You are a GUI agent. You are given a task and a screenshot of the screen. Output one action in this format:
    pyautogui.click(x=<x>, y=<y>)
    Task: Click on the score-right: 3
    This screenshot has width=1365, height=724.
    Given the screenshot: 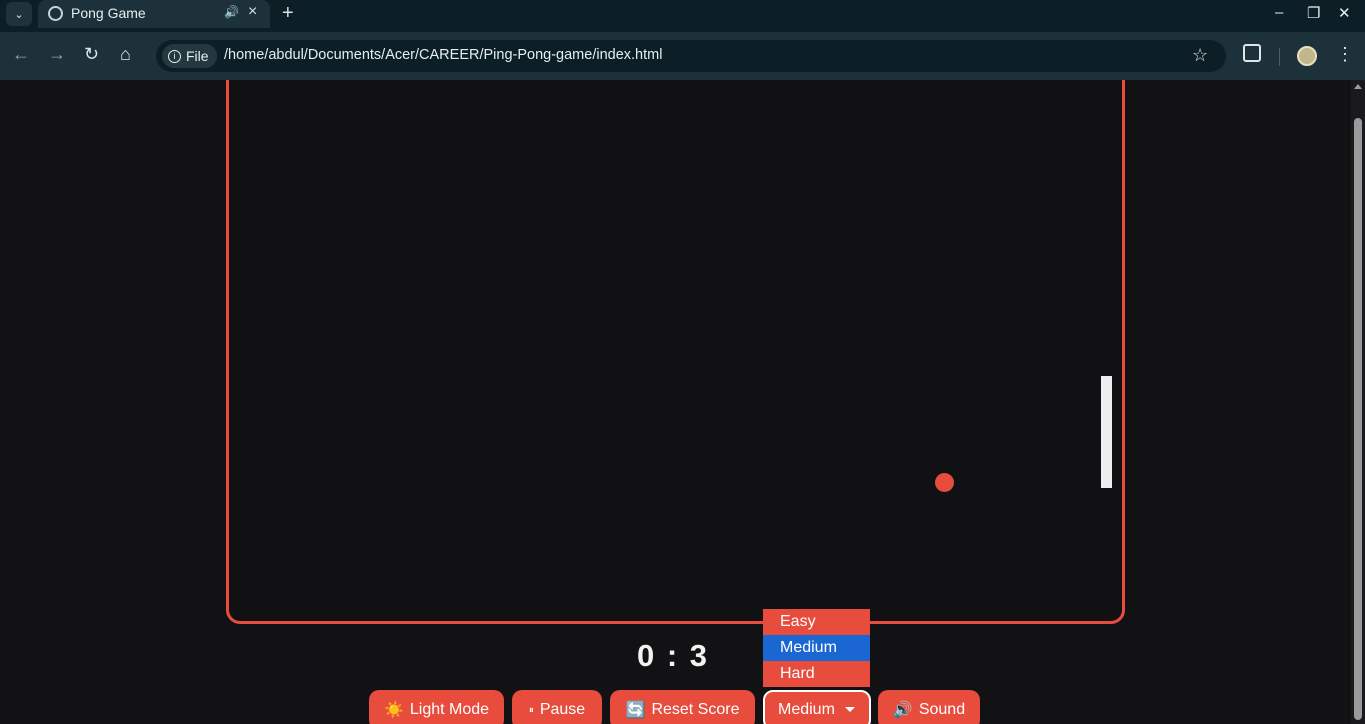 What is the action you would take?
    pyautogui.click(x=699, y=655)
    